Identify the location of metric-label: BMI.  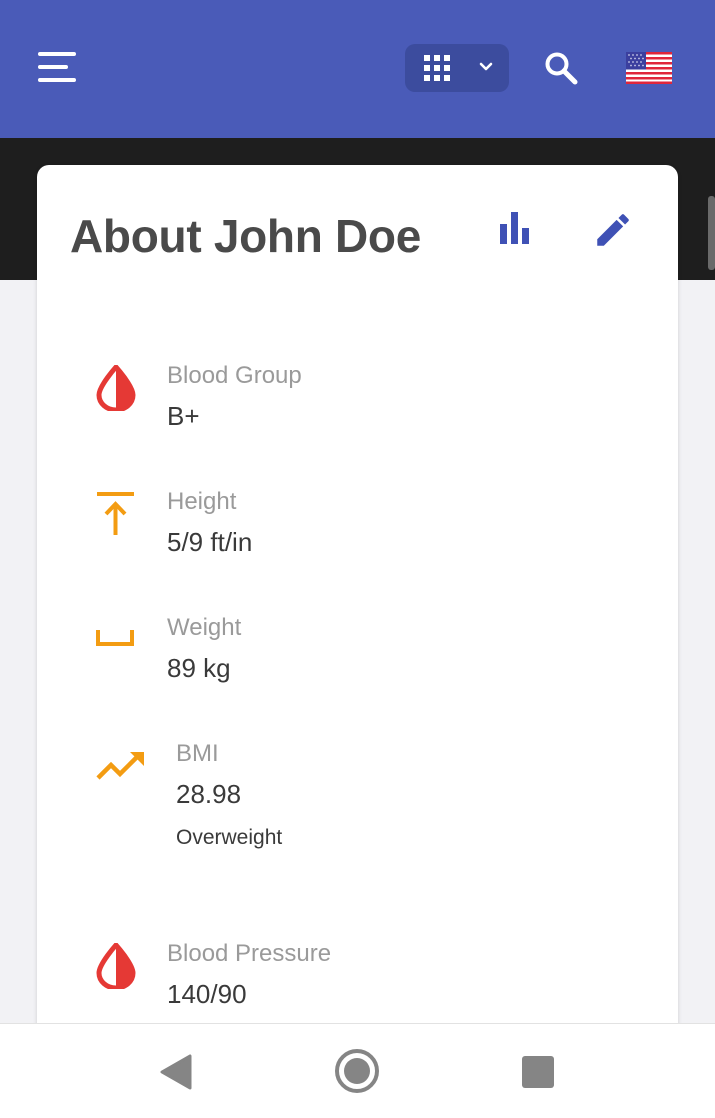
(197, 753).